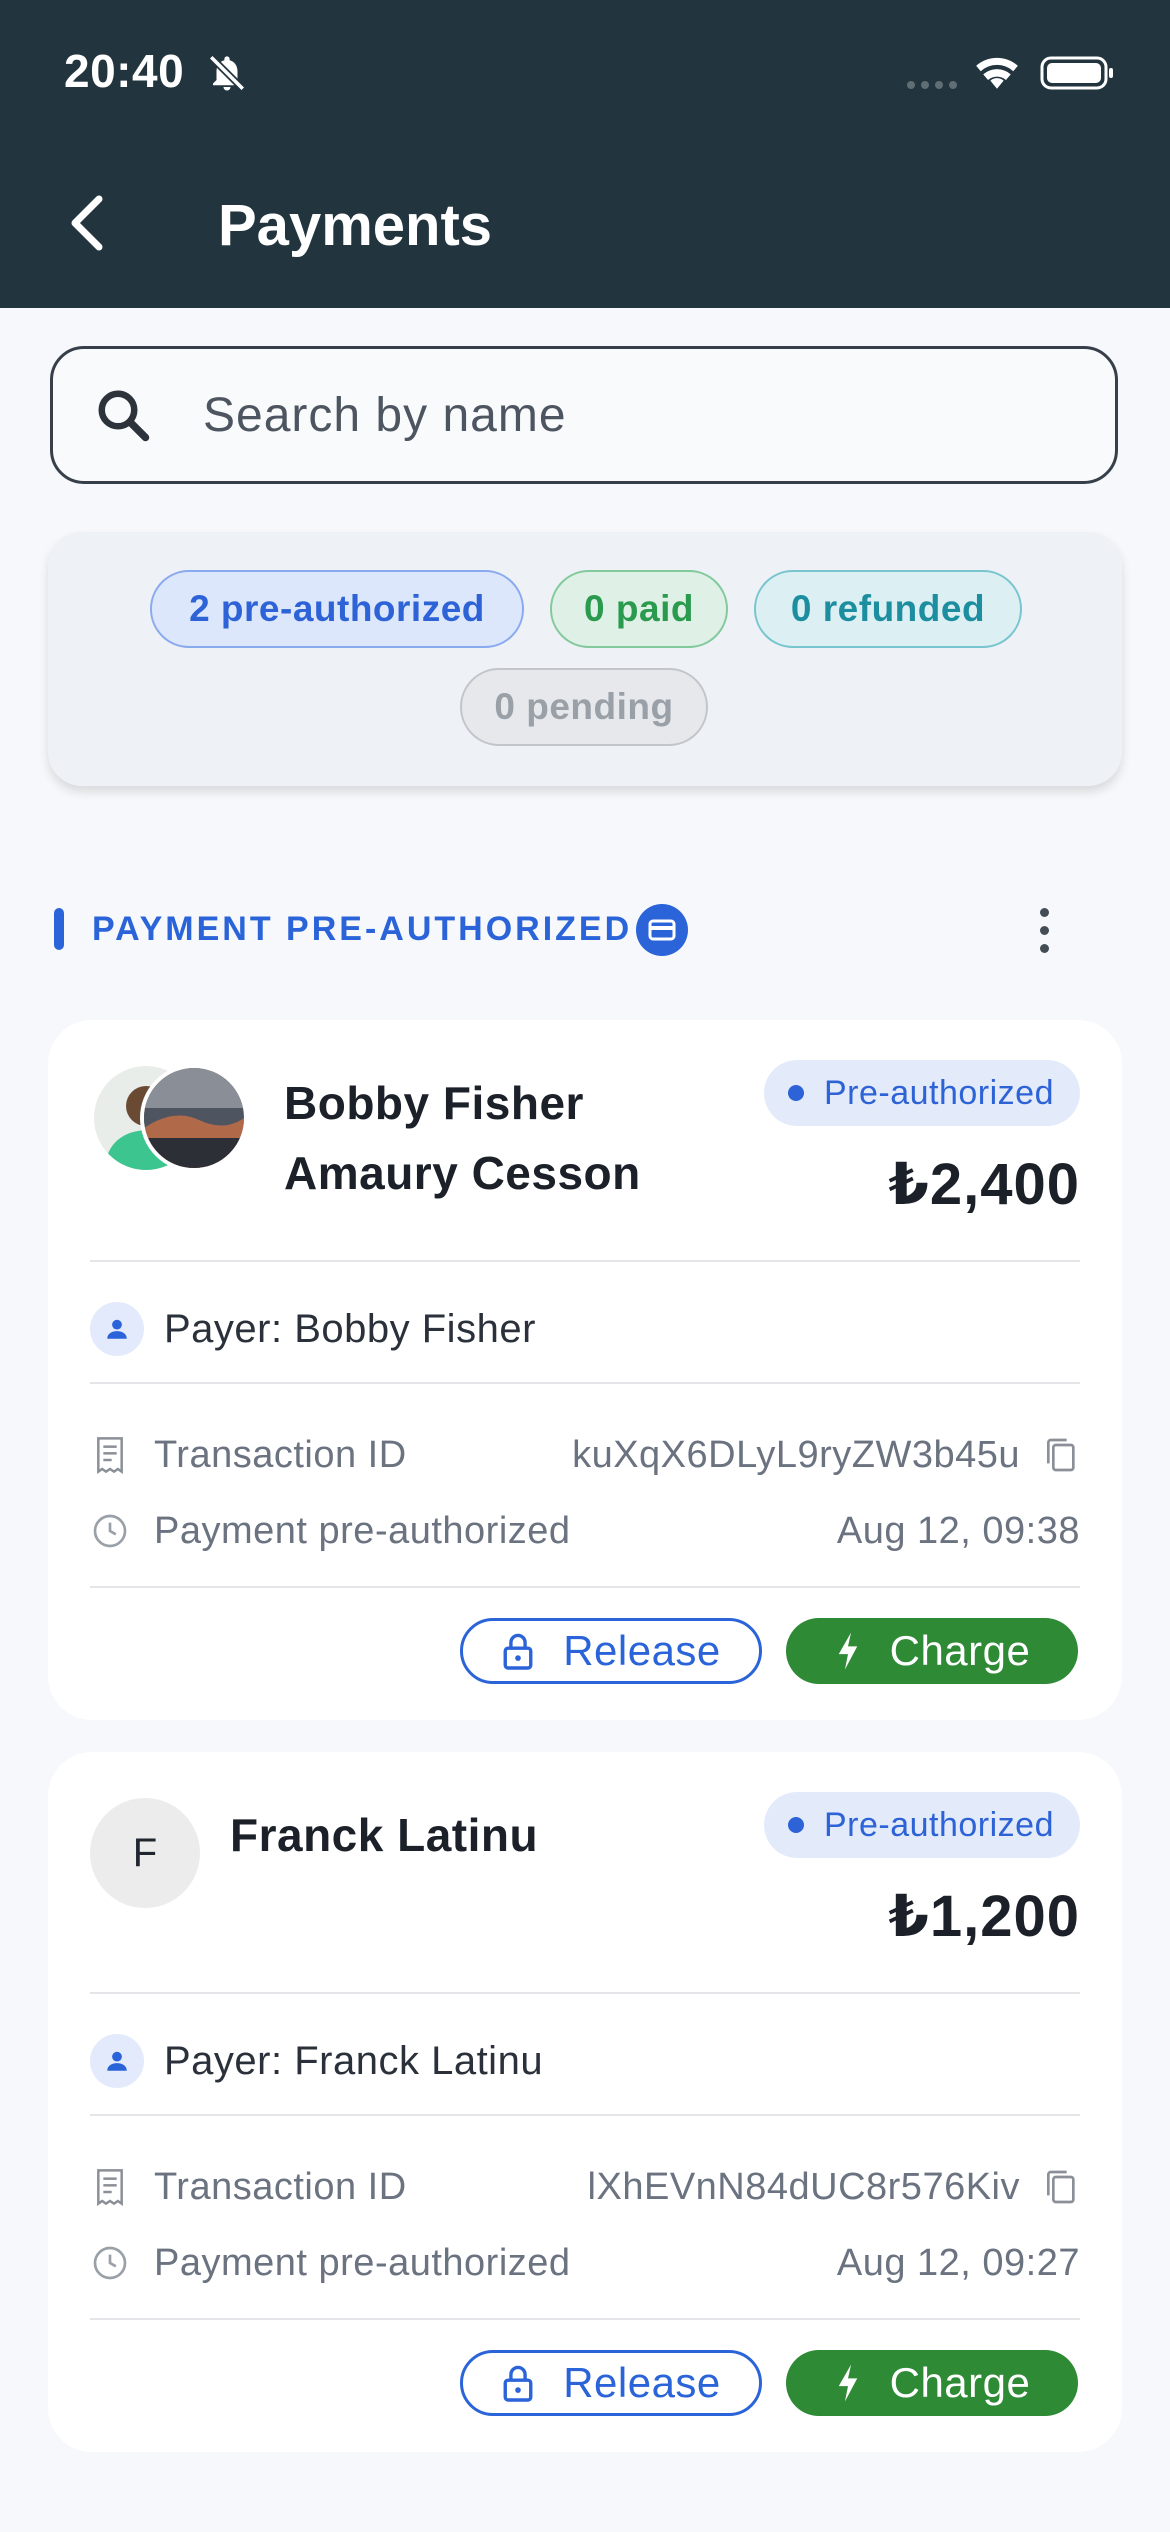 Image resolution: width=1170 pixels, height=2532 pixels. Describe the element at coordinates (59, 929) in the screenshot. I see `section-accent-bar` at that location.